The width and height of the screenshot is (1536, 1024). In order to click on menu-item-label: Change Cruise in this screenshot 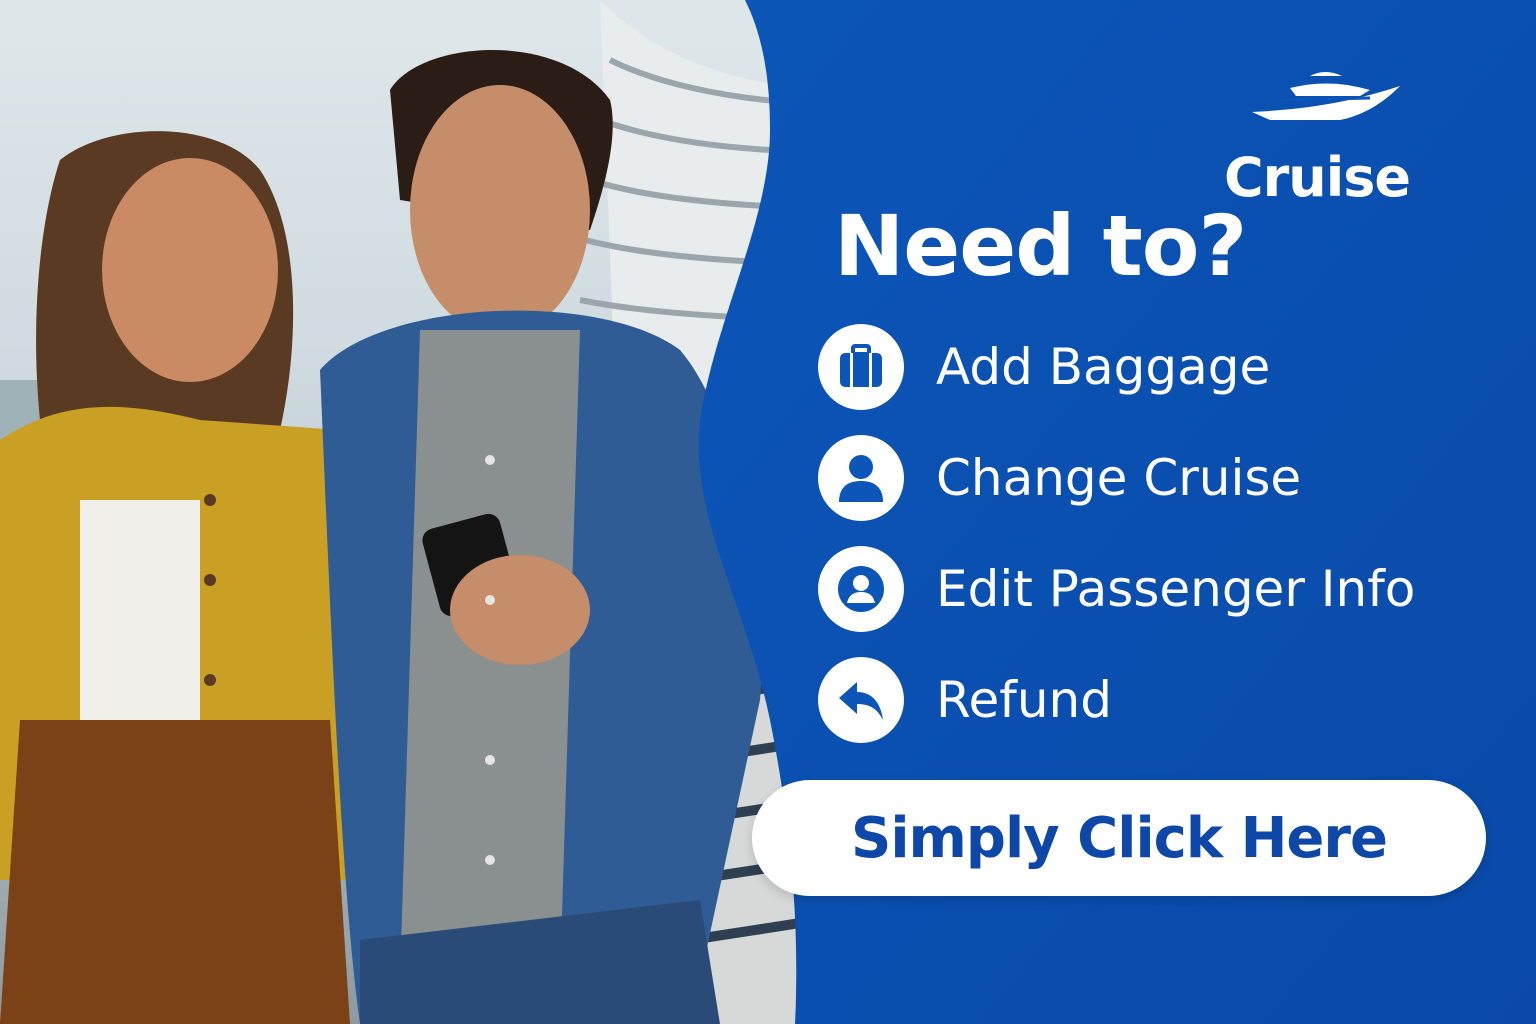, I will do `click(1119, 478)`.